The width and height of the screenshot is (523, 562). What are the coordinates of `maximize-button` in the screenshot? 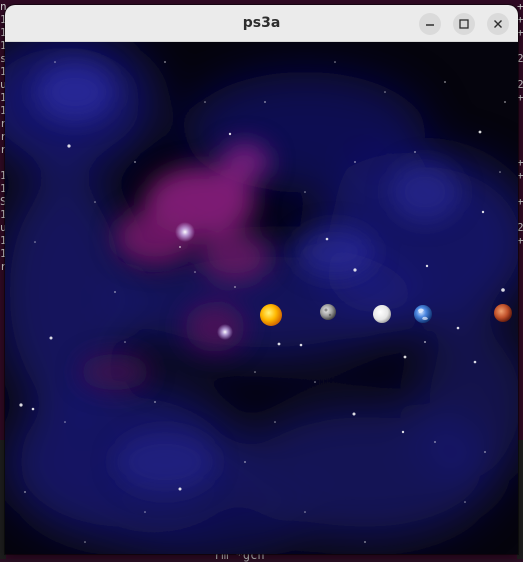 It's located at (464, 24).